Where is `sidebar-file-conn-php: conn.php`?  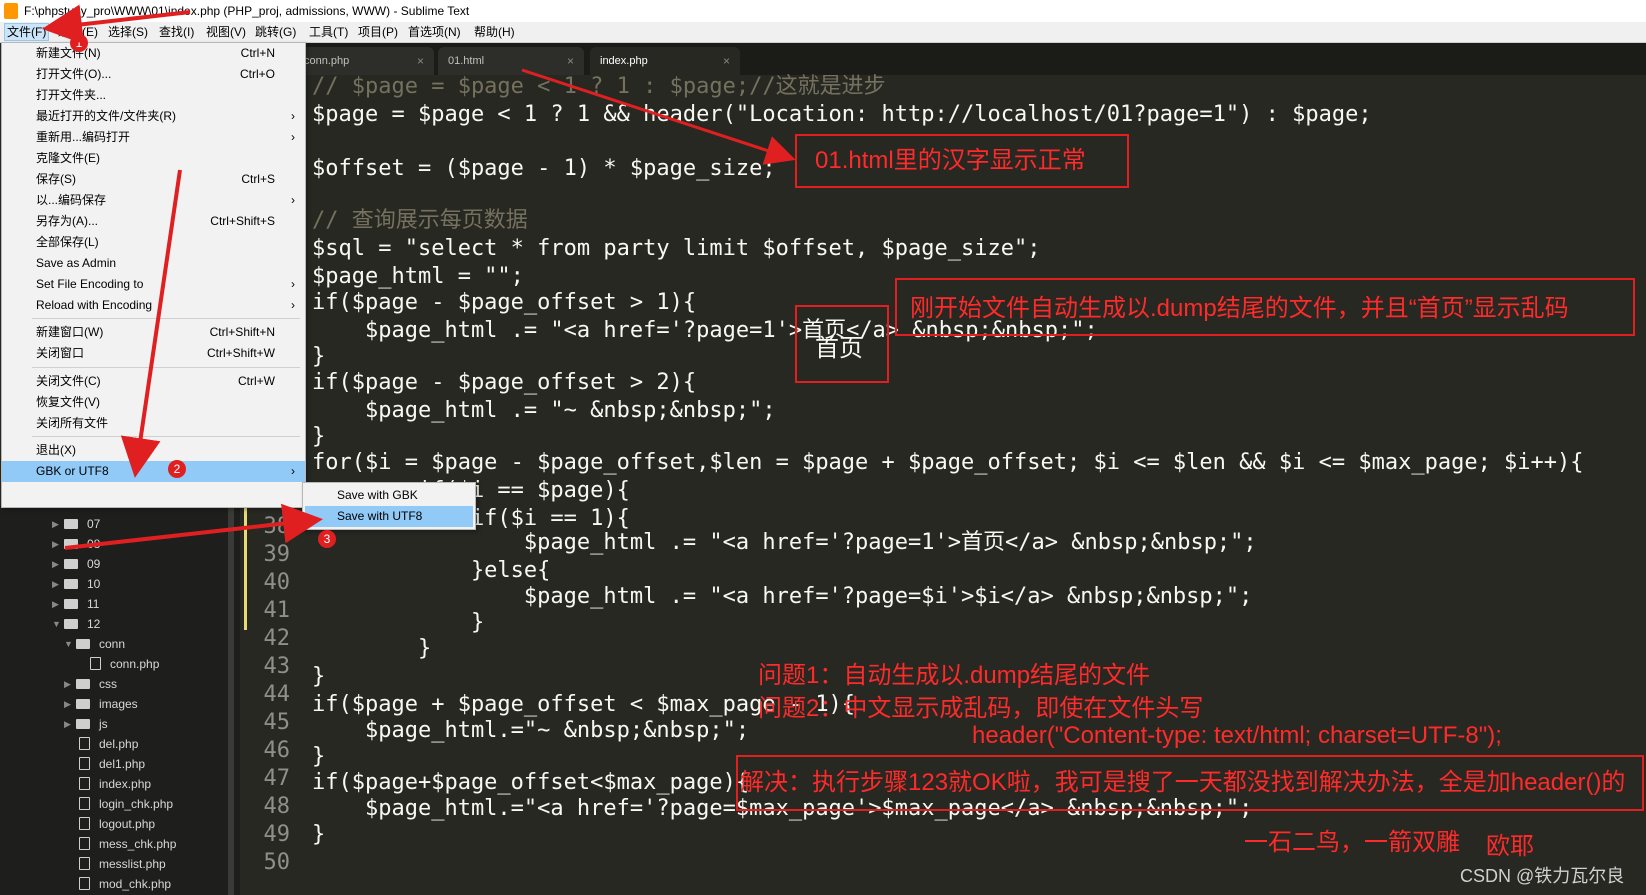 sidebar-file-conn-php: conn.php is located at coordinates (114, 664).